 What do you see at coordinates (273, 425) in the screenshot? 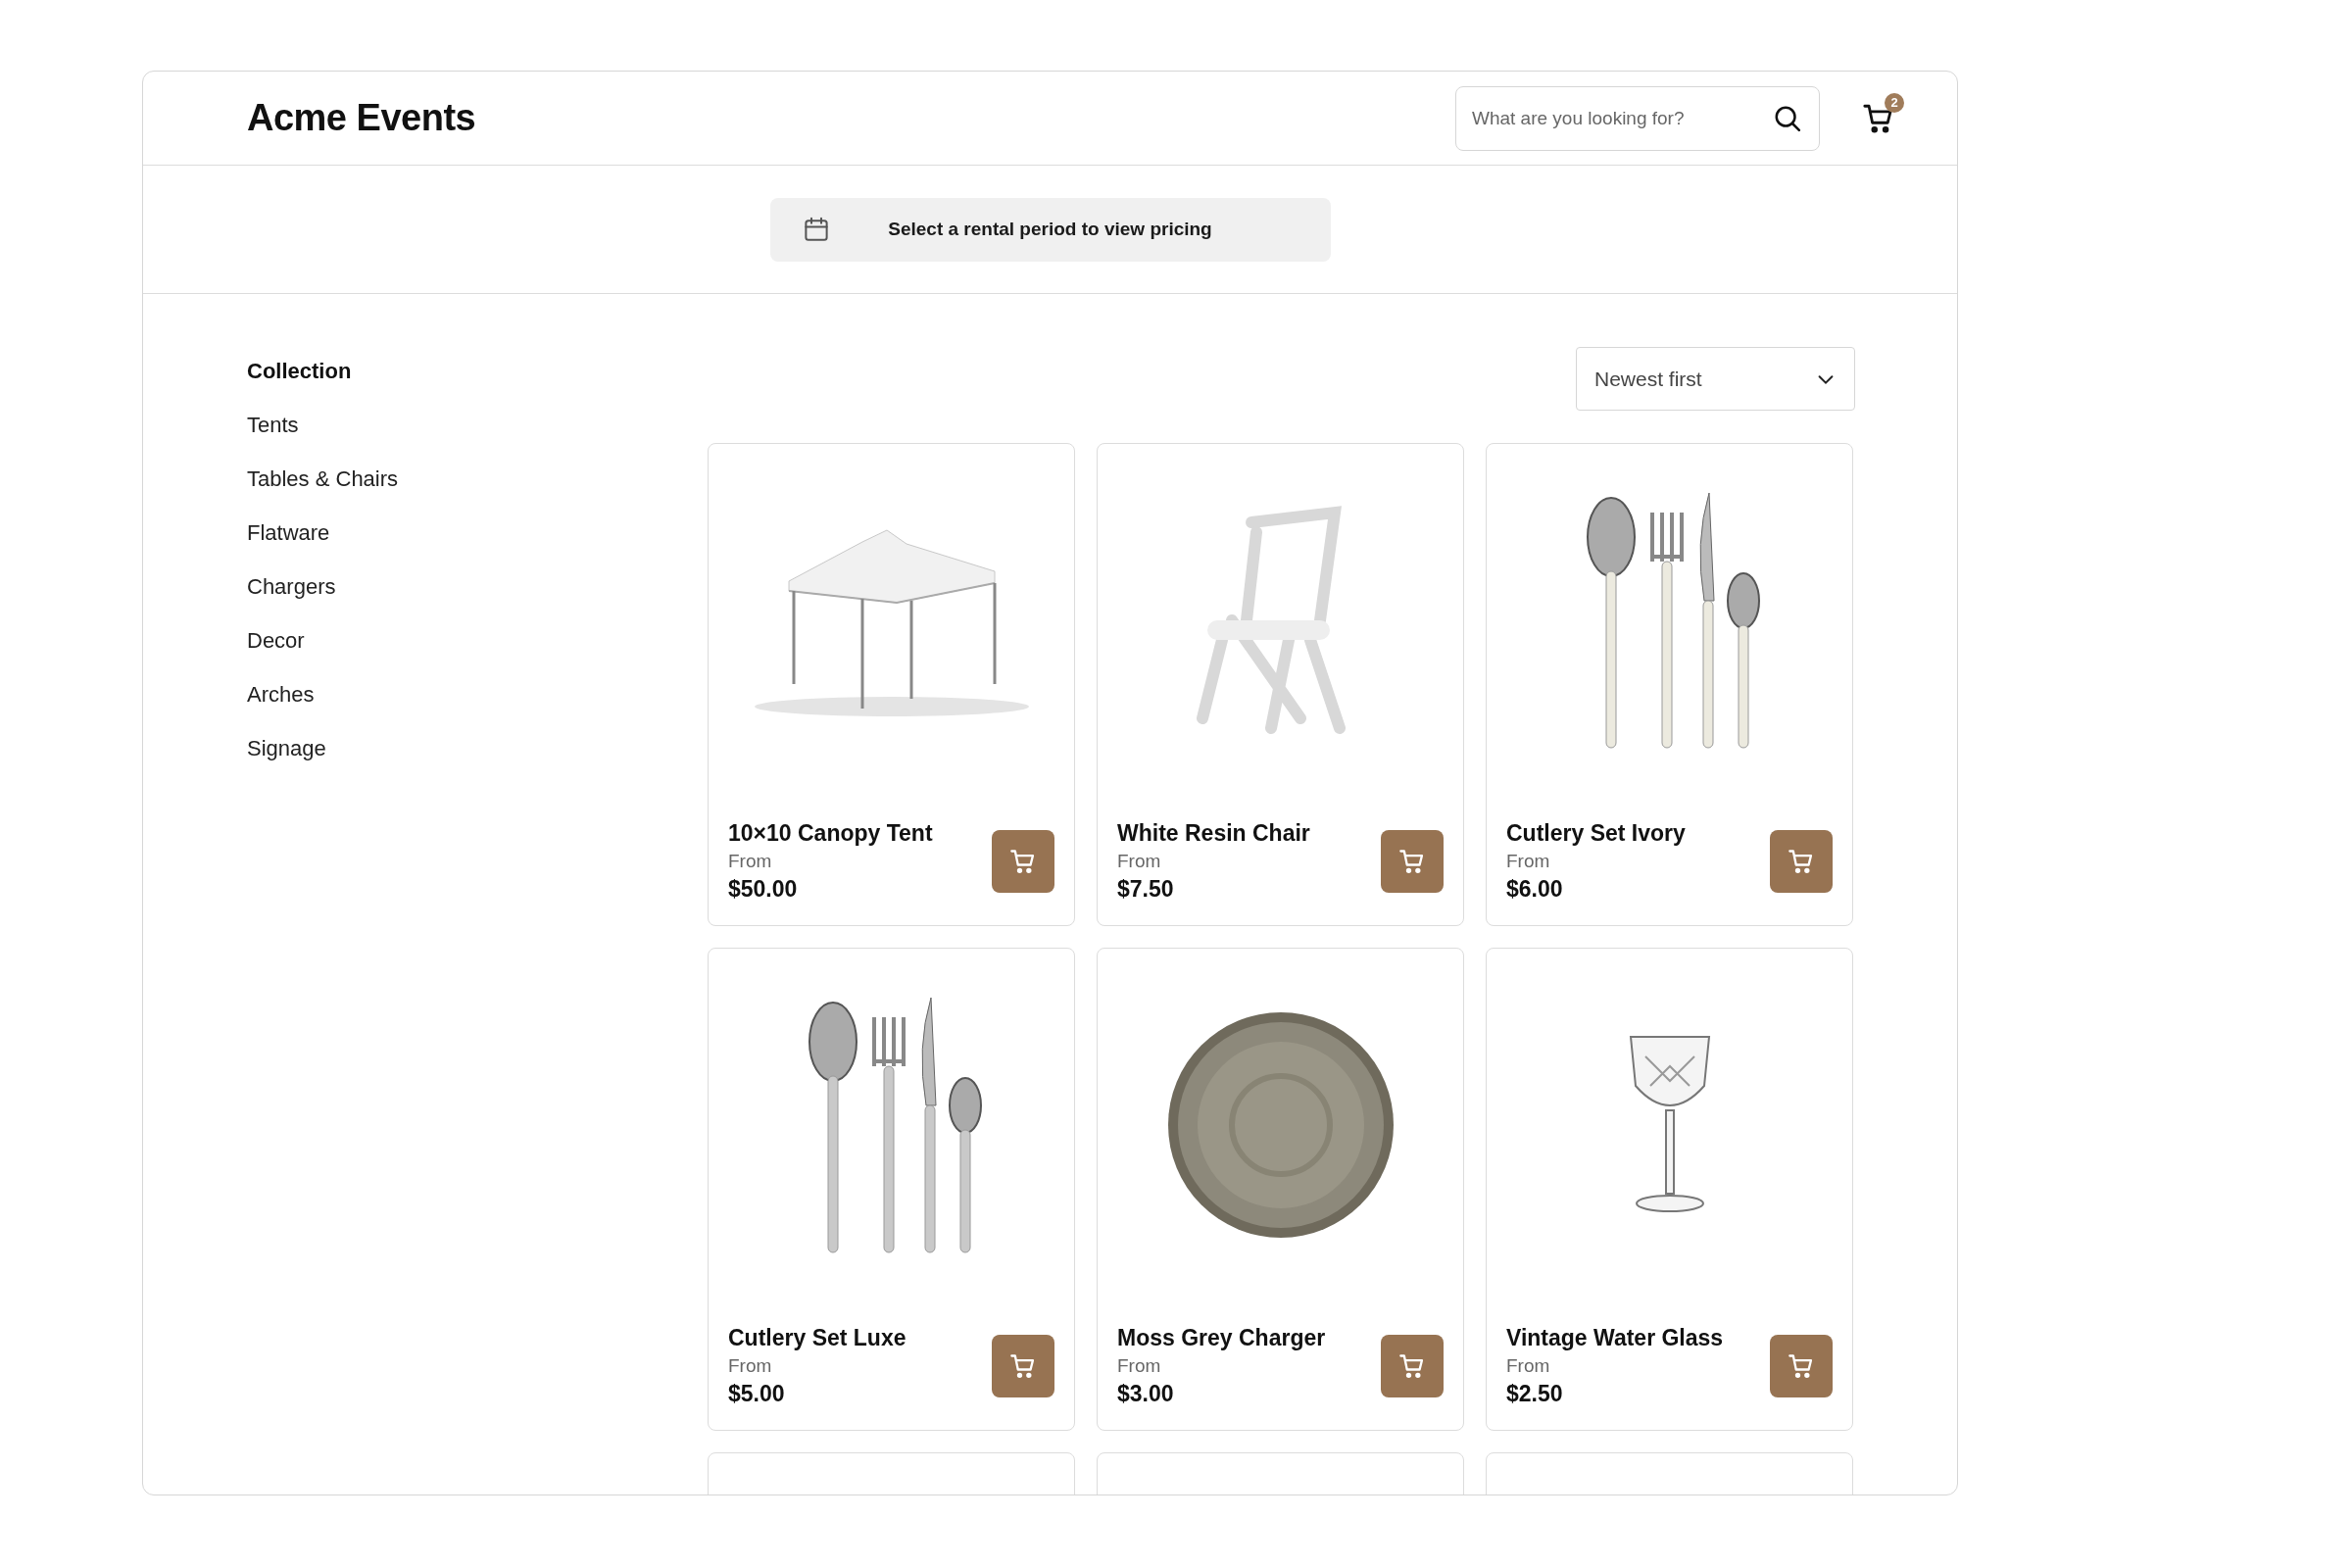
I see `category-link: Tents` at bounding box center [273, 425].